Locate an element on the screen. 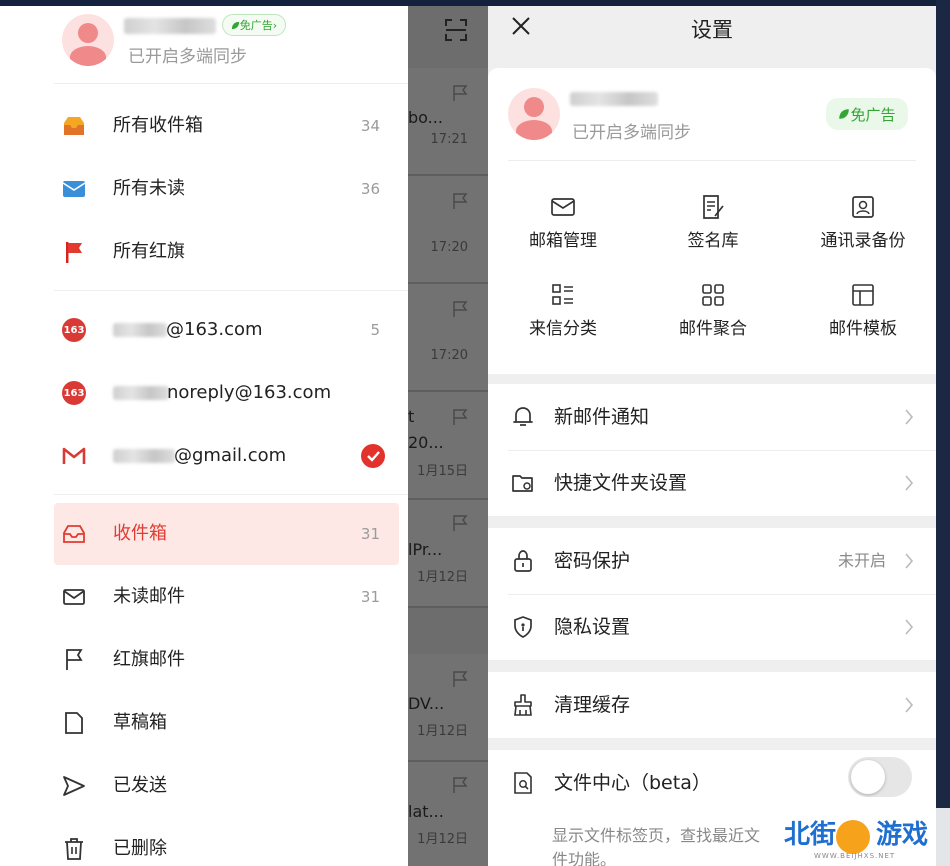 This screenshot has width=950, height=866. red-flag-icon is located at coordinates (74, 252).